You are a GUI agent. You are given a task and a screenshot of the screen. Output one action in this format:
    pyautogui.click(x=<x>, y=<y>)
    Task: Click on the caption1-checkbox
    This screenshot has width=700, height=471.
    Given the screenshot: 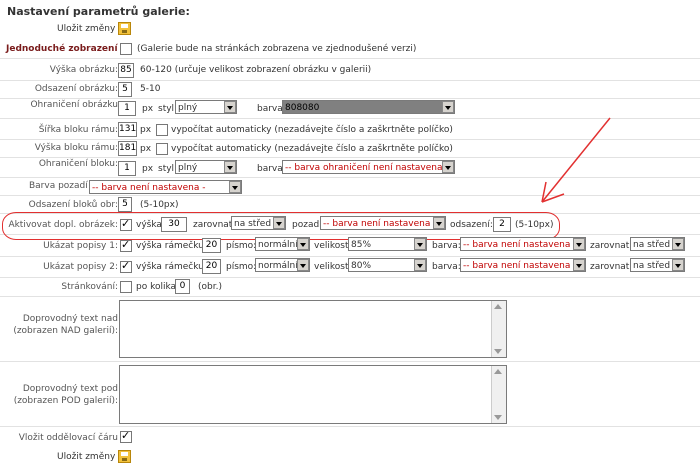 What is the action you would take?
    pyautogui.click(x=126, y=245)
    